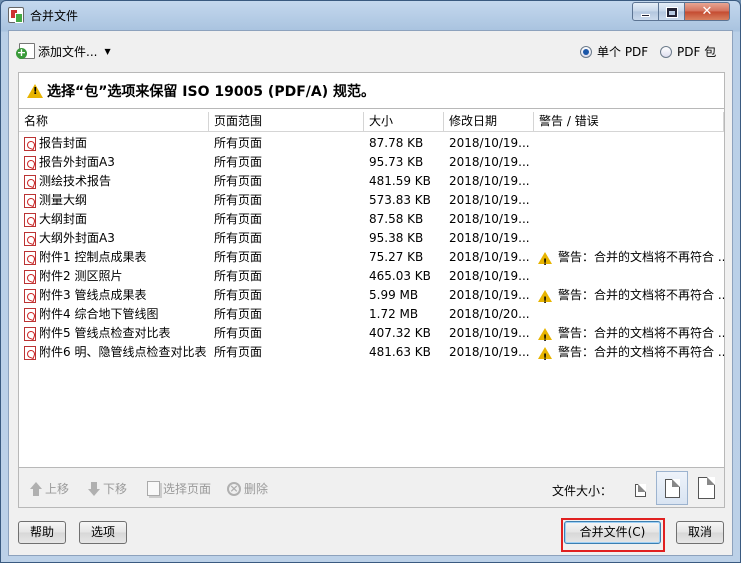  Describe the element at coordinates (394, 314) in the screenshot. I see `file-size-cell: 1.72 MB` at that location.